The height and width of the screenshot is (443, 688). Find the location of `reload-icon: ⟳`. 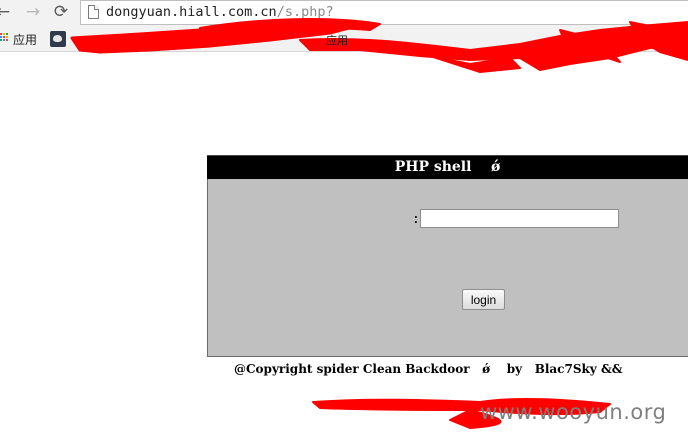

reload-icon: ⟳ is located at coordinates (61, 12).